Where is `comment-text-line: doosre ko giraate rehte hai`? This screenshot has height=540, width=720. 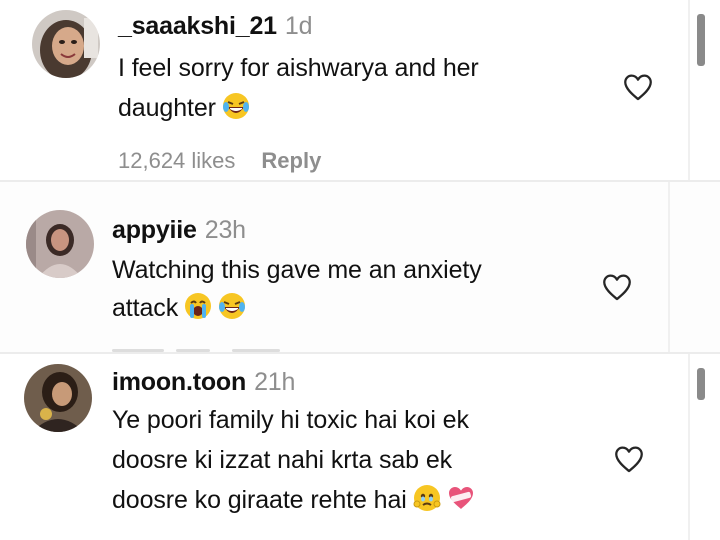
comment-text-line: doosre ko giraate rehte hai is located at coordinates (293, 501).